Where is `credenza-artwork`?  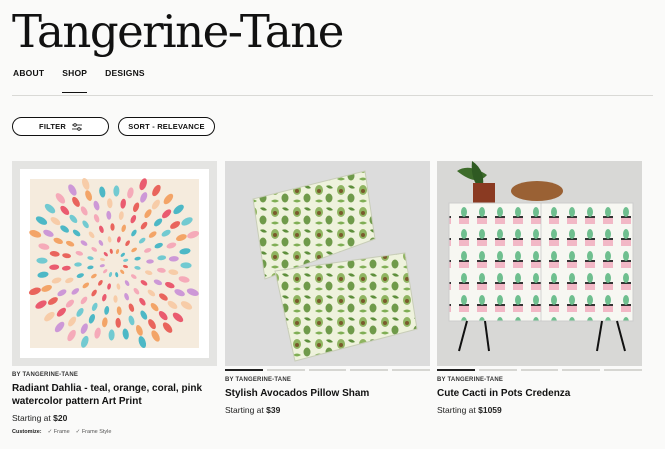 credenza-artwork is located at coordinates (539, 263).